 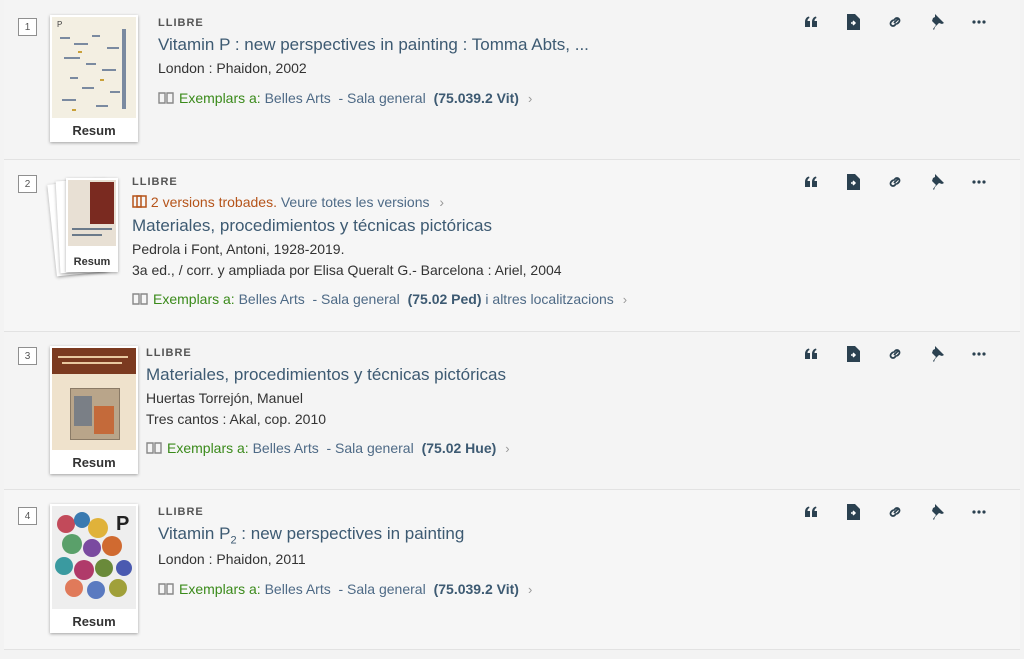 What do you see at coordinates (27, 516) in the screenshot?
I see `result-number: 4` at bounding box center [27, 516].